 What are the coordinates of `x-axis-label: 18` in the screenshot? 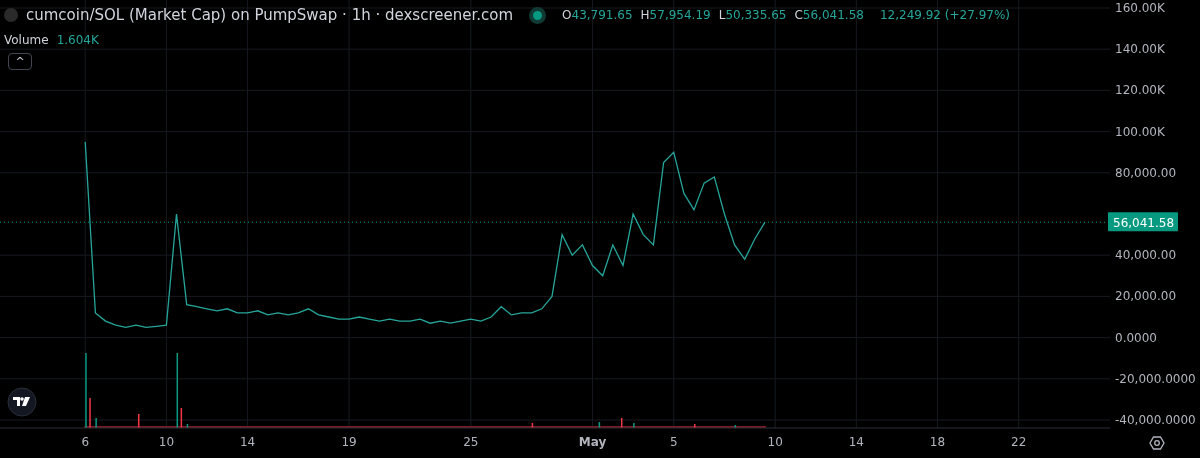 It's located at (937, 442).